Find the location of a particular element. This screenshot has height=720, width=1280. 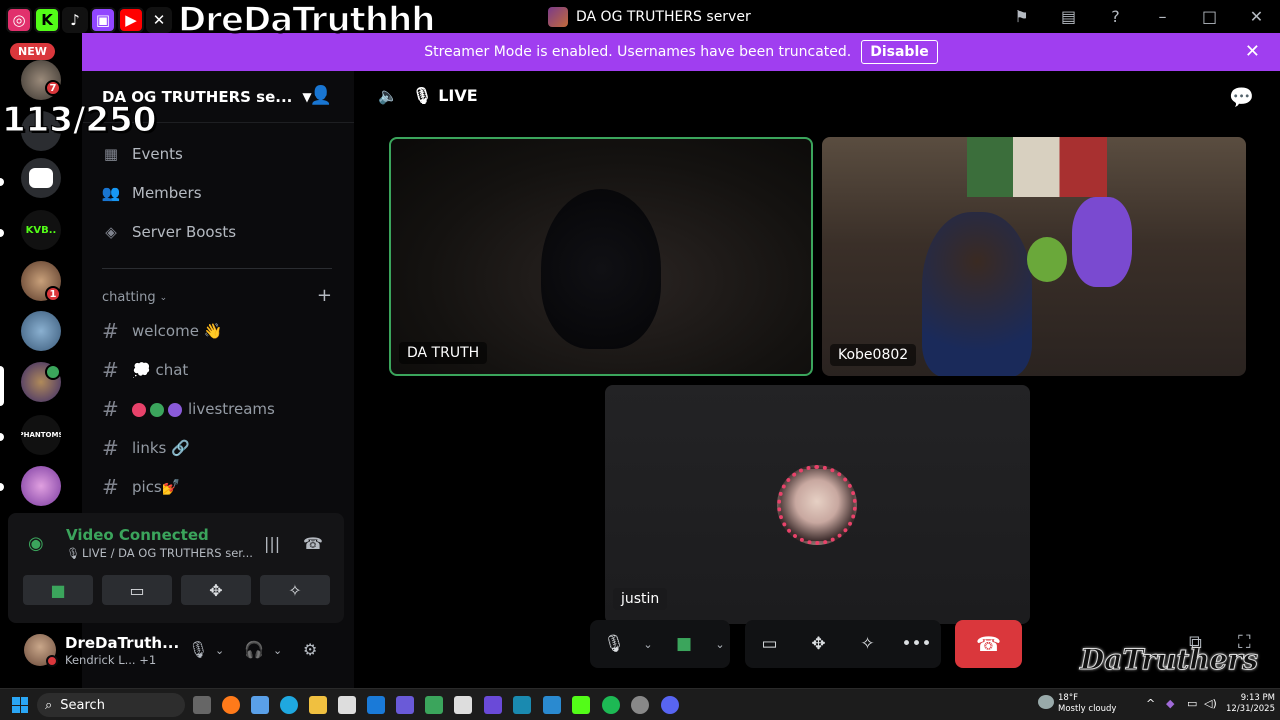

channel-pics: # pics💅 is located at coordinates (141, 487).